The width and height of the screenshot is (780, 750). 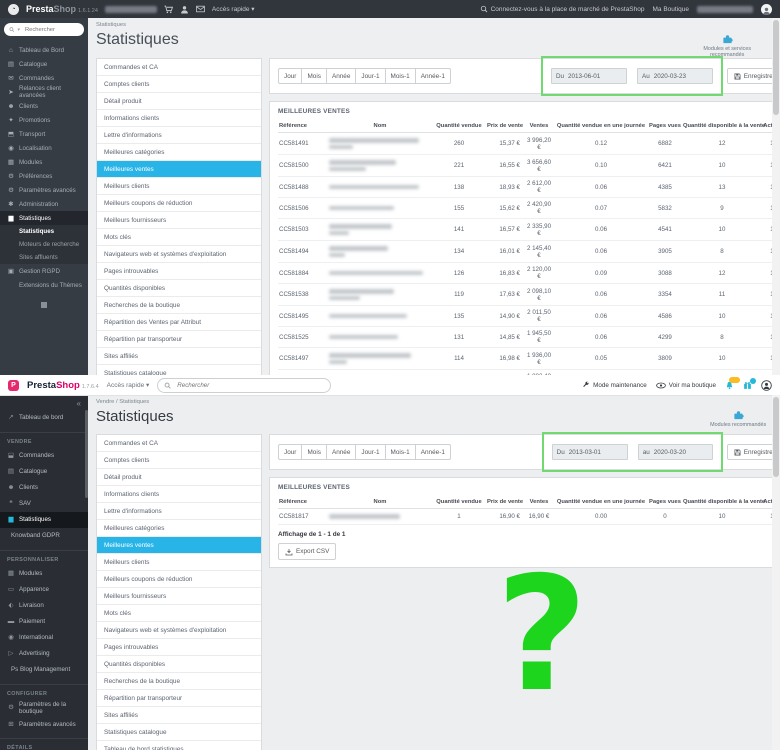 I want to click on sidebar-subitem-sites-affluents: Sites affluents, so click(x=44, y=257).